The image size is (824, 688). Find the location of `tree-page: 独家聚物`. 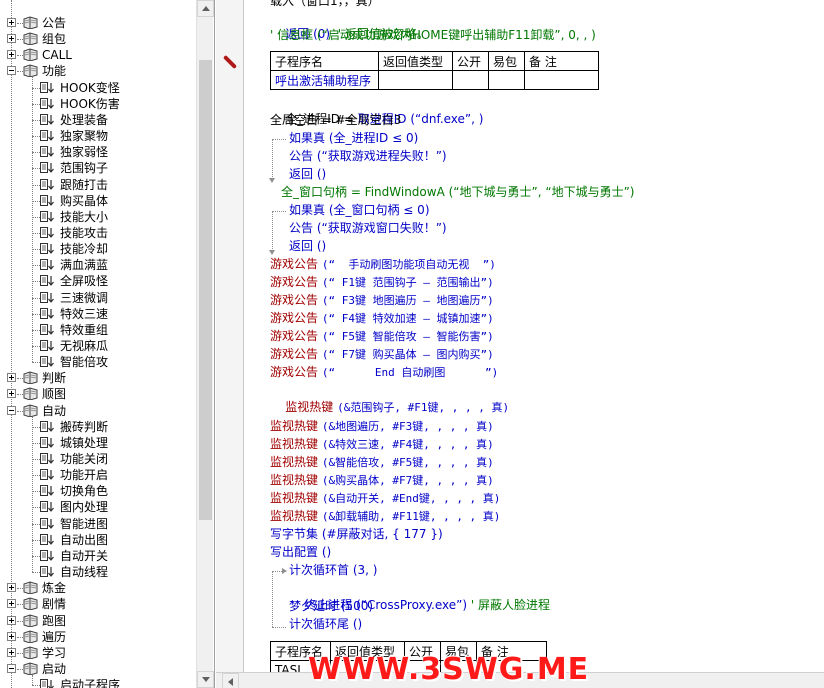

tree-page: 独家聚物 is located at coordinates (98, 136).